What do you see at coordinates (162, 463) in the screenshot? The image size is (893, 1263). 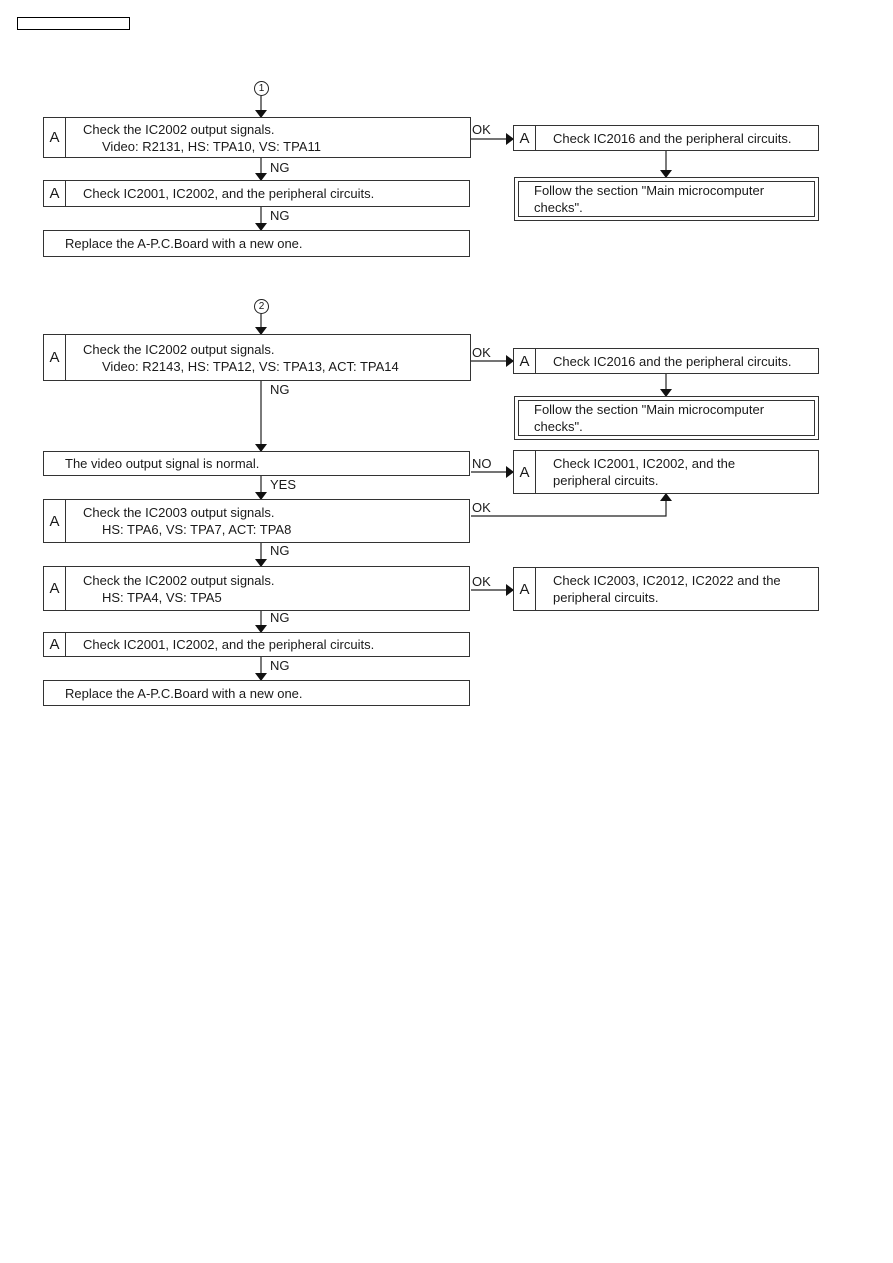 I see `step-text: The video output signal is normal.` at bounding box center [162, 463].